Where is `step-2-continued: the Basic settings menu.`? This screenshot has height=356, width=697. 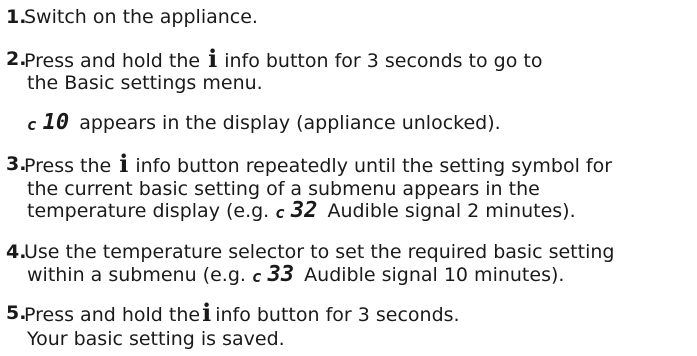
step-2-continued: the Basic settings menu. is located at coordinates (145, 83).